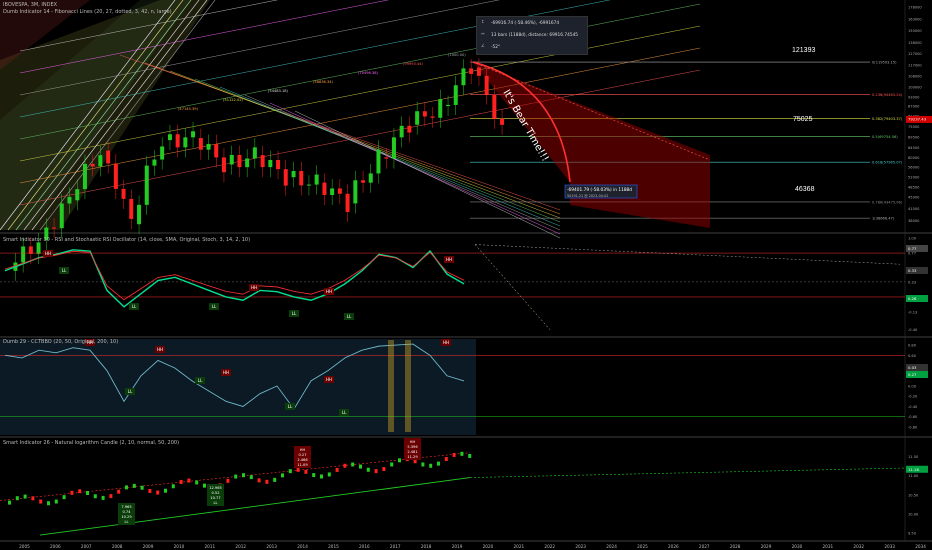 This screenshot has width=932, height=550. What do you see at coordinates (913, 407) in the screenshot?
I see `cctbbo-tick-label: -0.40` at bounding box center [913, 407].